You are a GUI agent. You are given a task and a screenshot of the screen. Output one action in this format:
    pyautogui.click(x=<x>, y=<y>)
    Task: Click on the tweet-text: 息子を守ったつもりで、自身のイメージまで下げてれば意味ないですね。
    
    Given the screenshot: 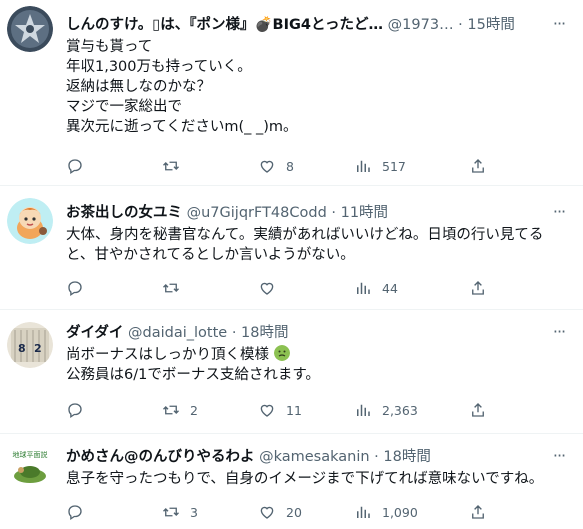 What is the action you would take?
    pyautogui.click(x=316, y=479)
    